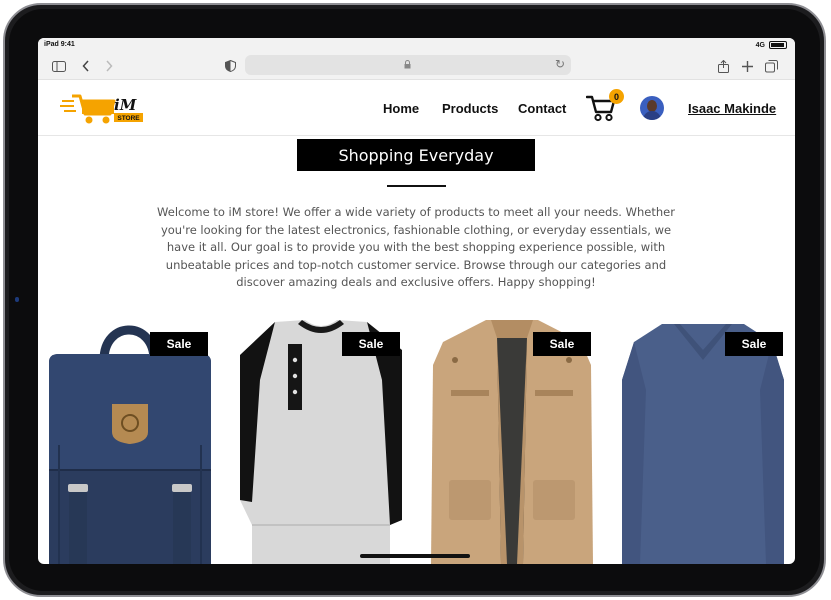 This screenshot has width=831, height=600. I want to click on plus-icon, so click(747, 66).